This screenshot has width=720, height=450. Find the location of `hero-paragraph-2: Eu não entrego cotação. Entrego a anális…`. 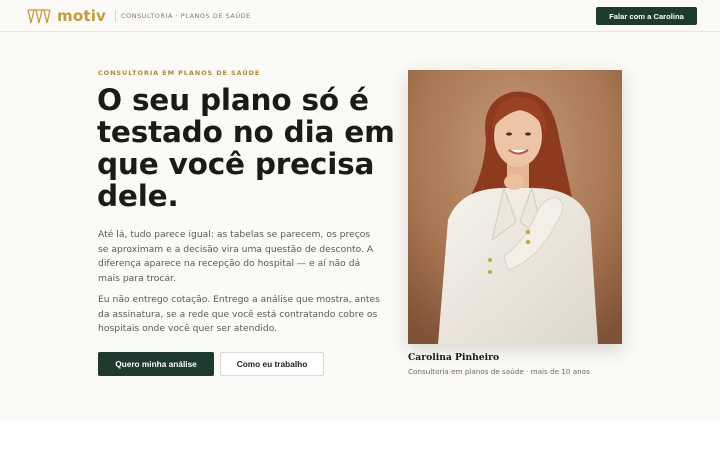

hero-paragraph-2: Eu não entrego cotação. Entrego a anális… is located at coordinates (239, 314).